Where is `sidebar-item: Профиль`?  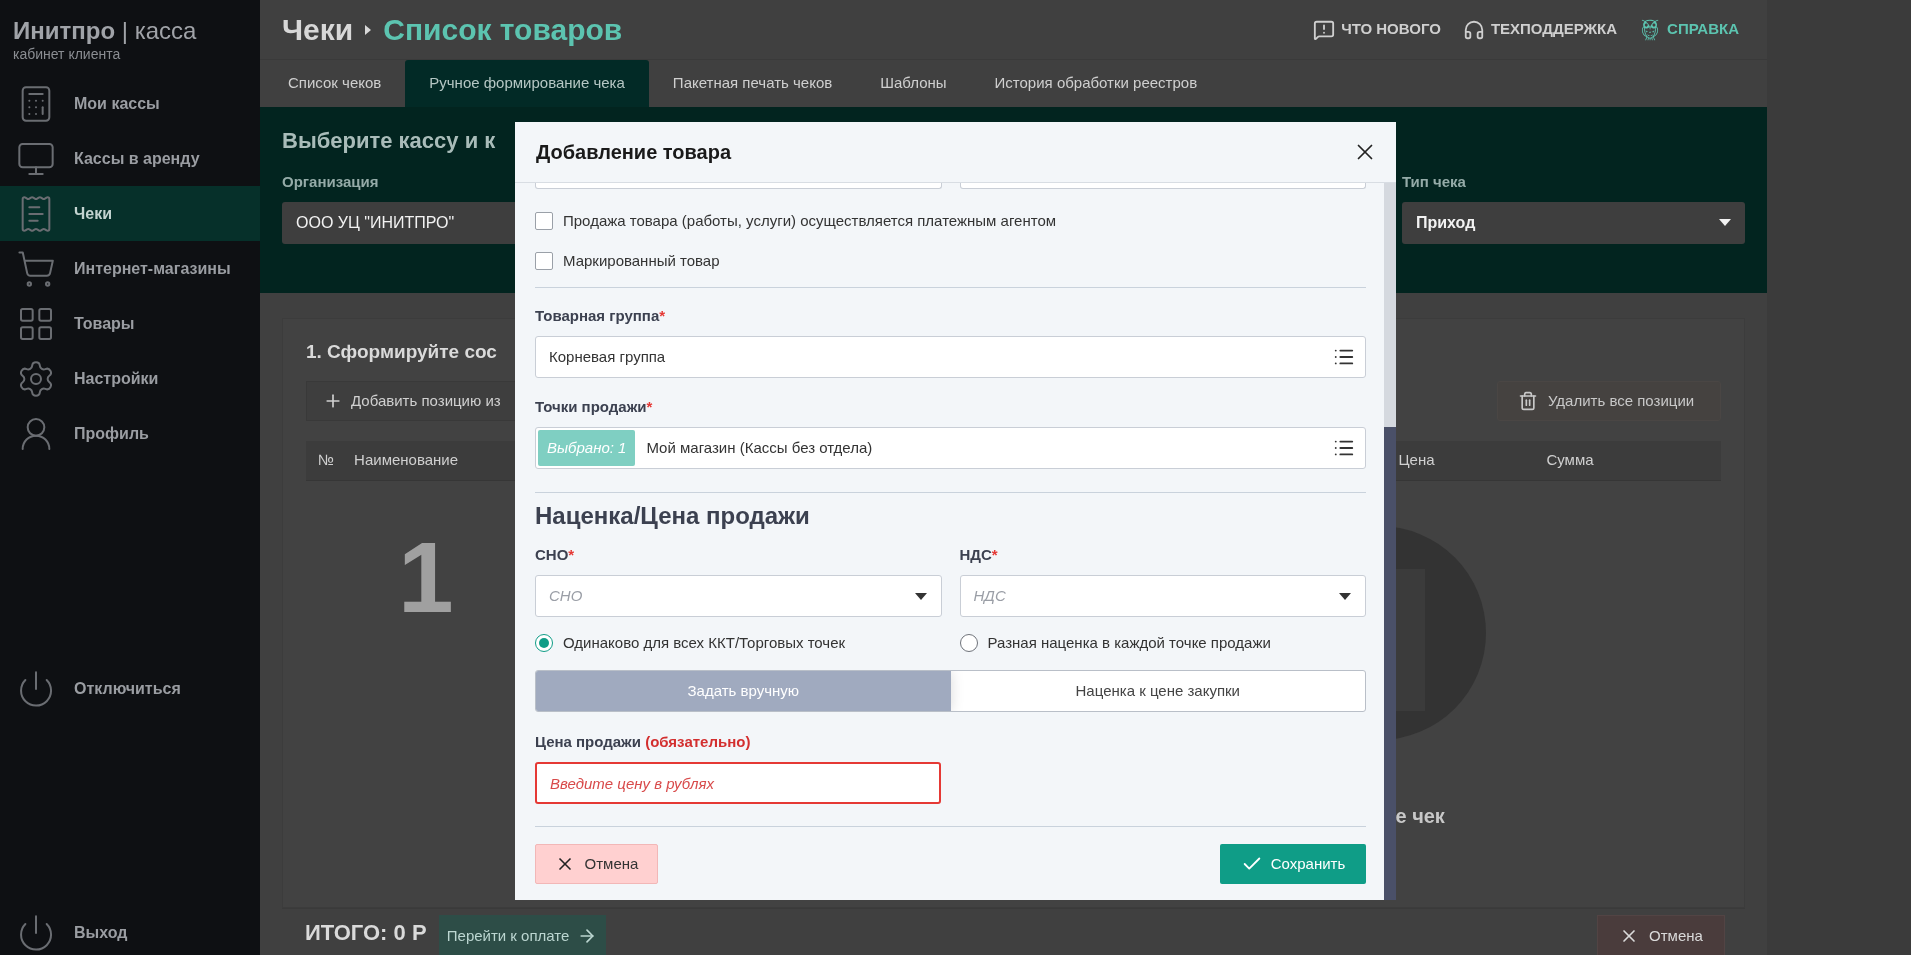 sidebar-item: Профиль is located at coordinates (130, 433).